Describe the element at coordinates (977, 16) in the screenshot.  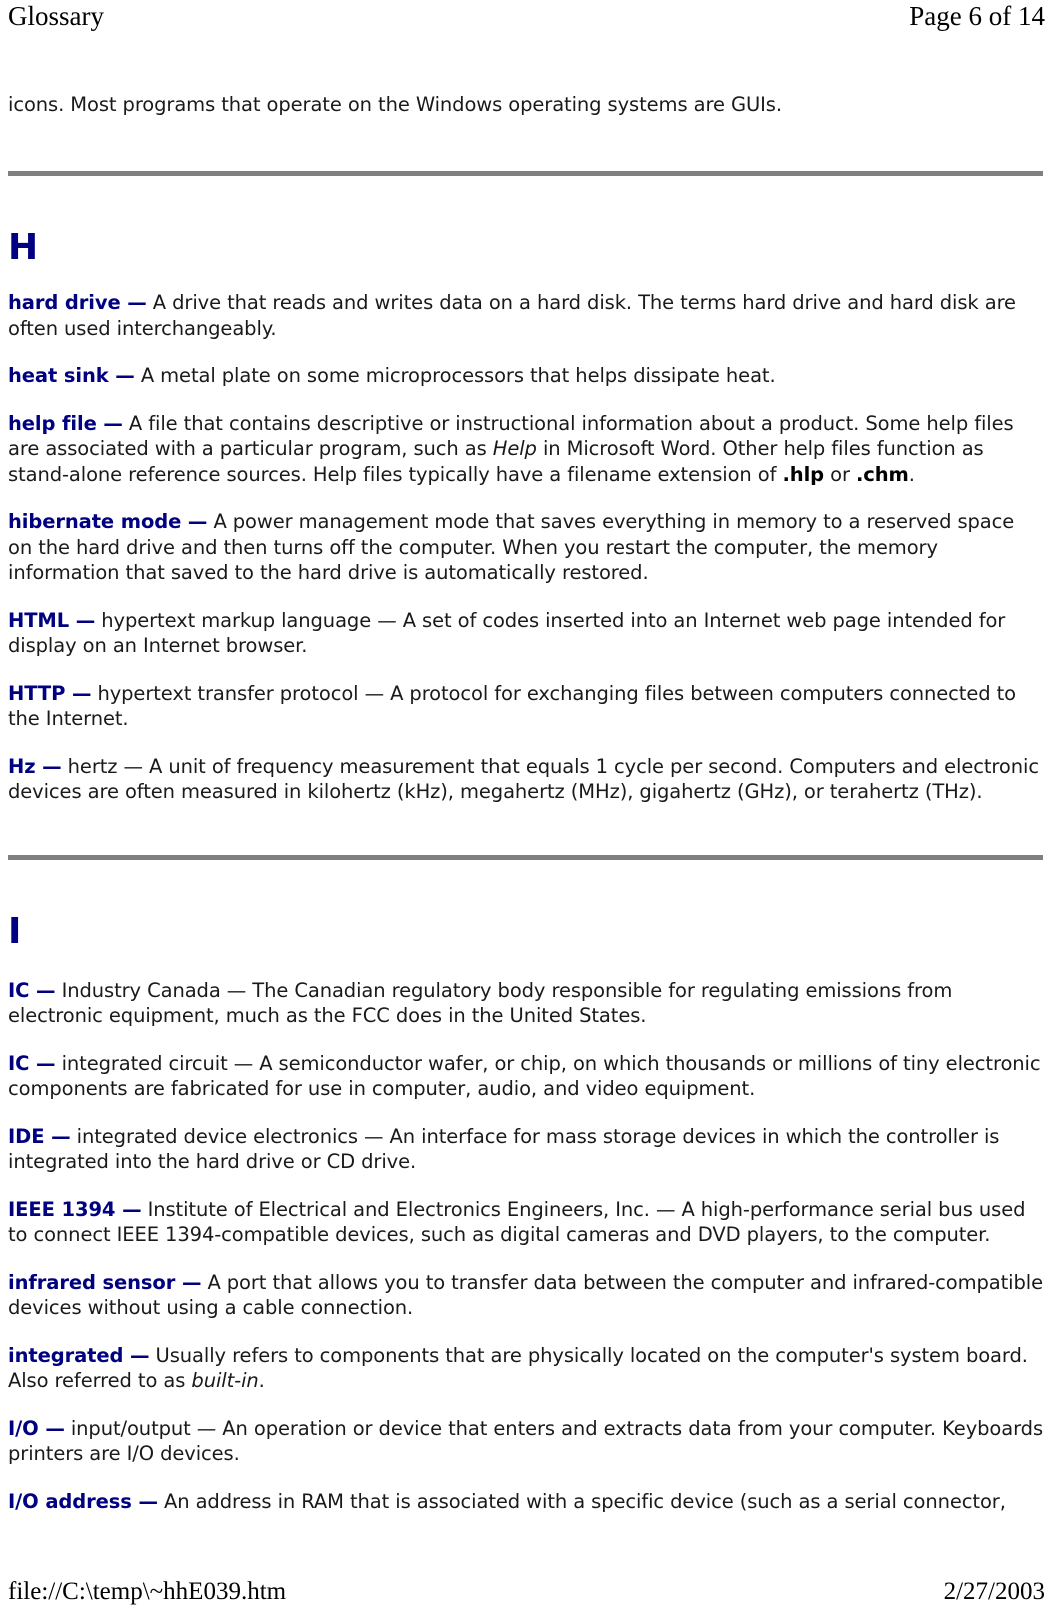
I see `page-number-indicator: Page 6 of 14` at that location.